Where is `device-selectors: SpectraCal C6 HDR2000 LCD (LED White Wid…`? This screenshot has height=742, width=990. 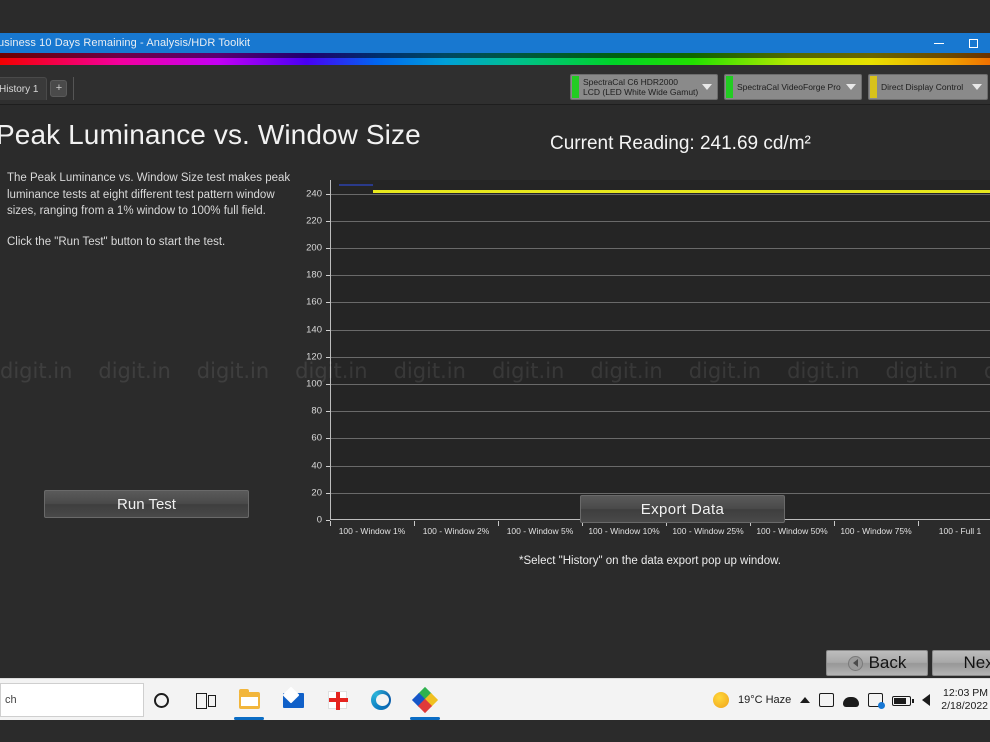
device-selectors: SpectraCal C6 HDR2000 LCD (LED White Wid… is located at coordinates (779, 87).